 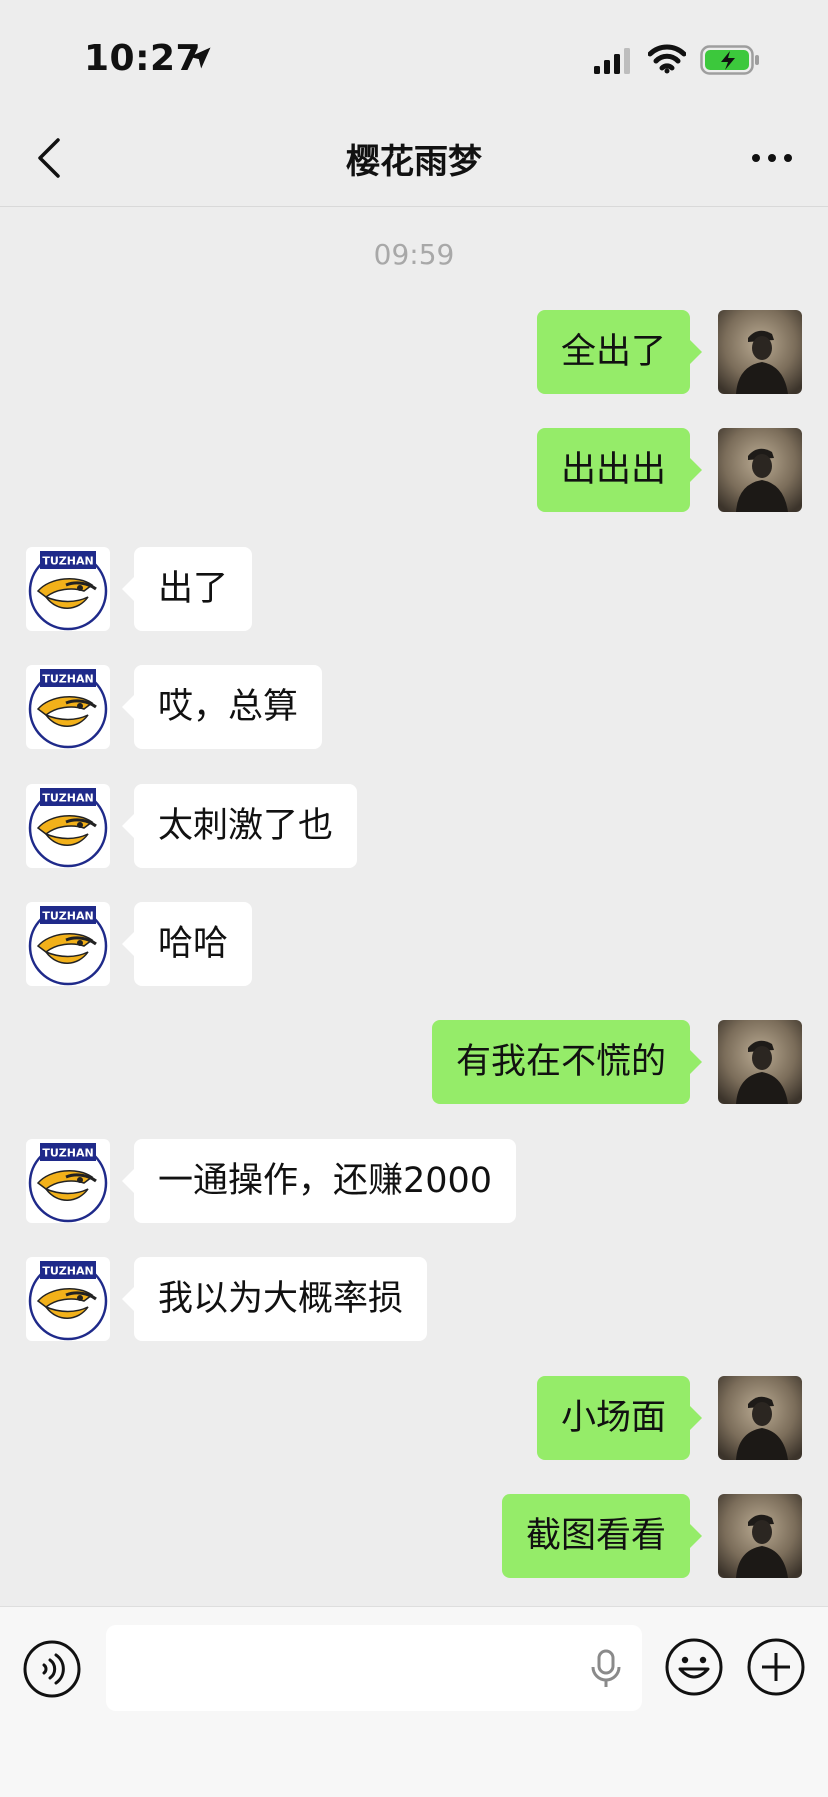 I want to click on message-row-incoming: TUZHAN 一通操作，还赚2000, so click(x=414, y=1181).